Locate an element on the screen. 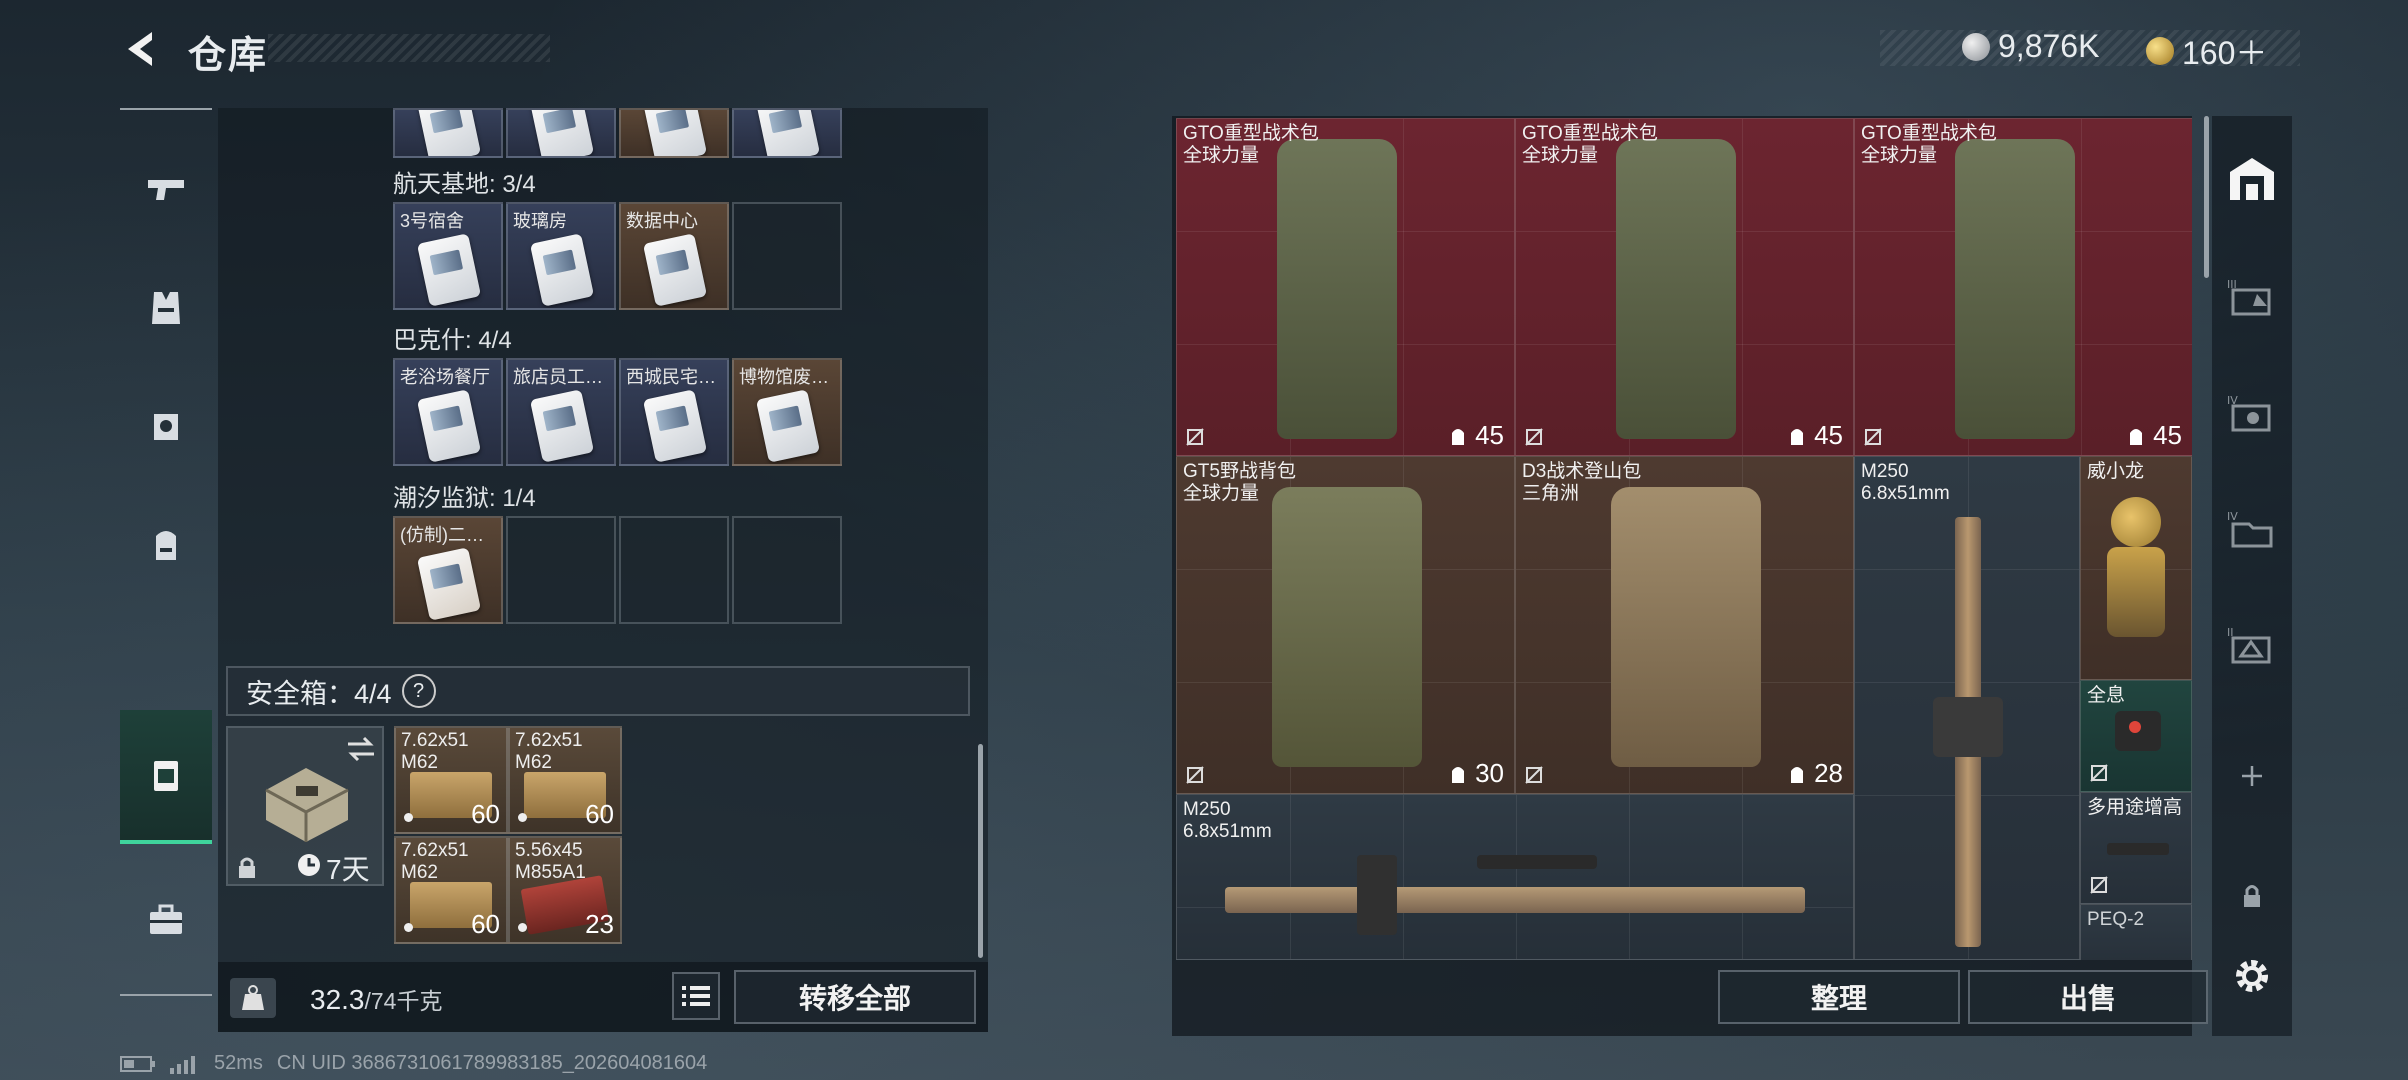 This screenshot has height=1080, width=2408. nav-weapons is located at coordinates (166, 190).